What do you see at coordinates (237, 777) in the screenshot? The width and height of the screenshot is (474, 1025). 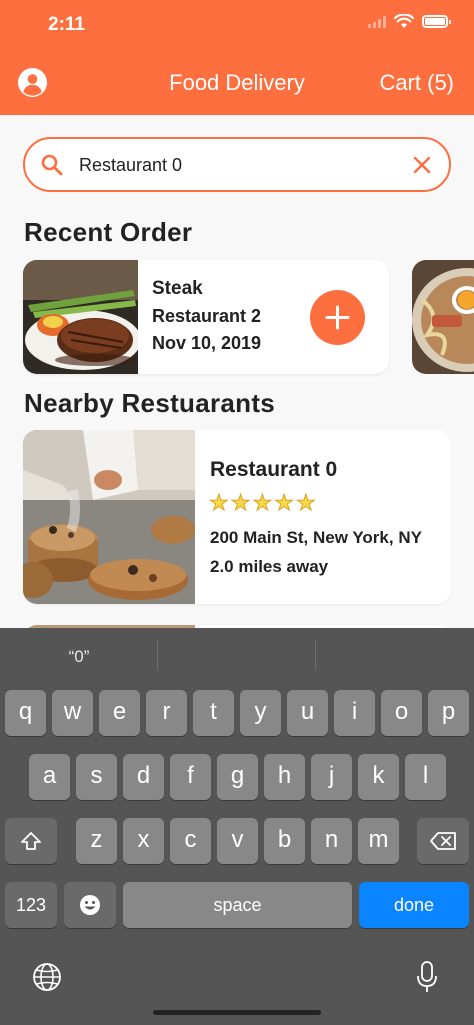 I see `key-g: g` at bounding box center [237, 777].